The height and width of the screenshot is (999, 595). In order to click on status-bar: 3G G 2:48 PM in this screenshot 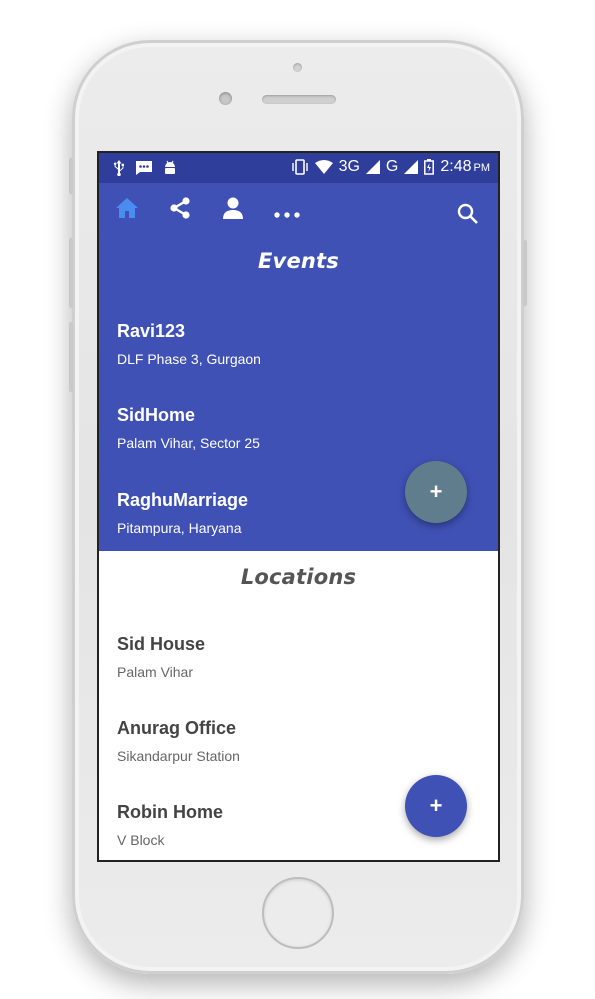, I will do `click(298, 168)`.